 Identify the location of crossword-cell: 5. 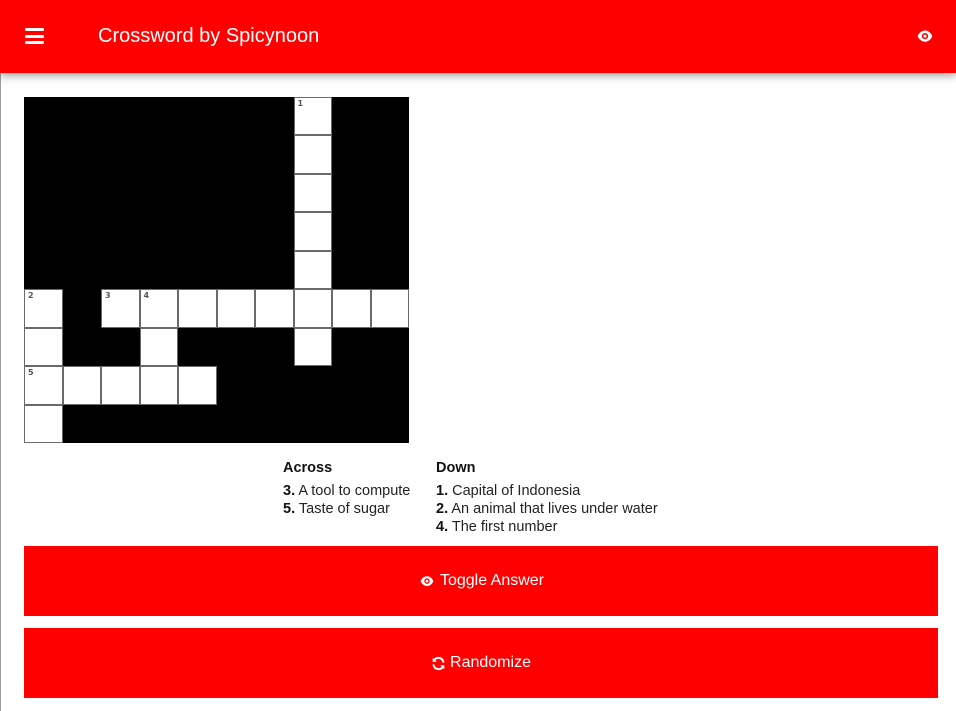
(43, 385).